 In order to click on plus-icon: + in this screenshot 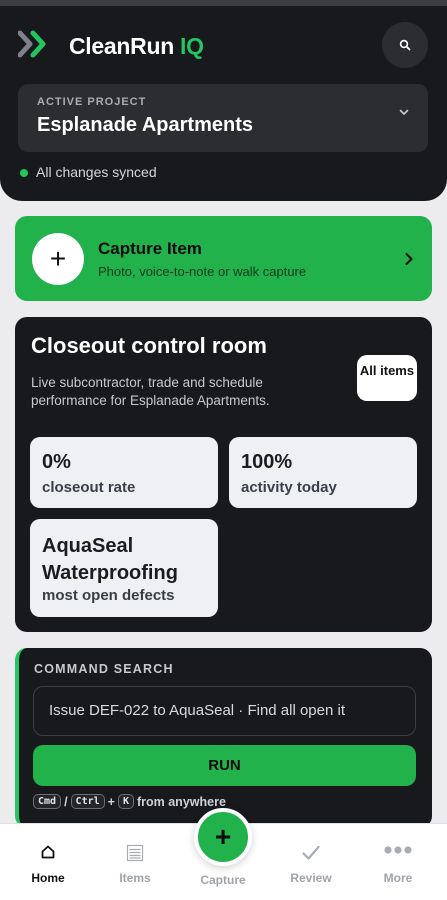, I will do `click(58, 259)`.